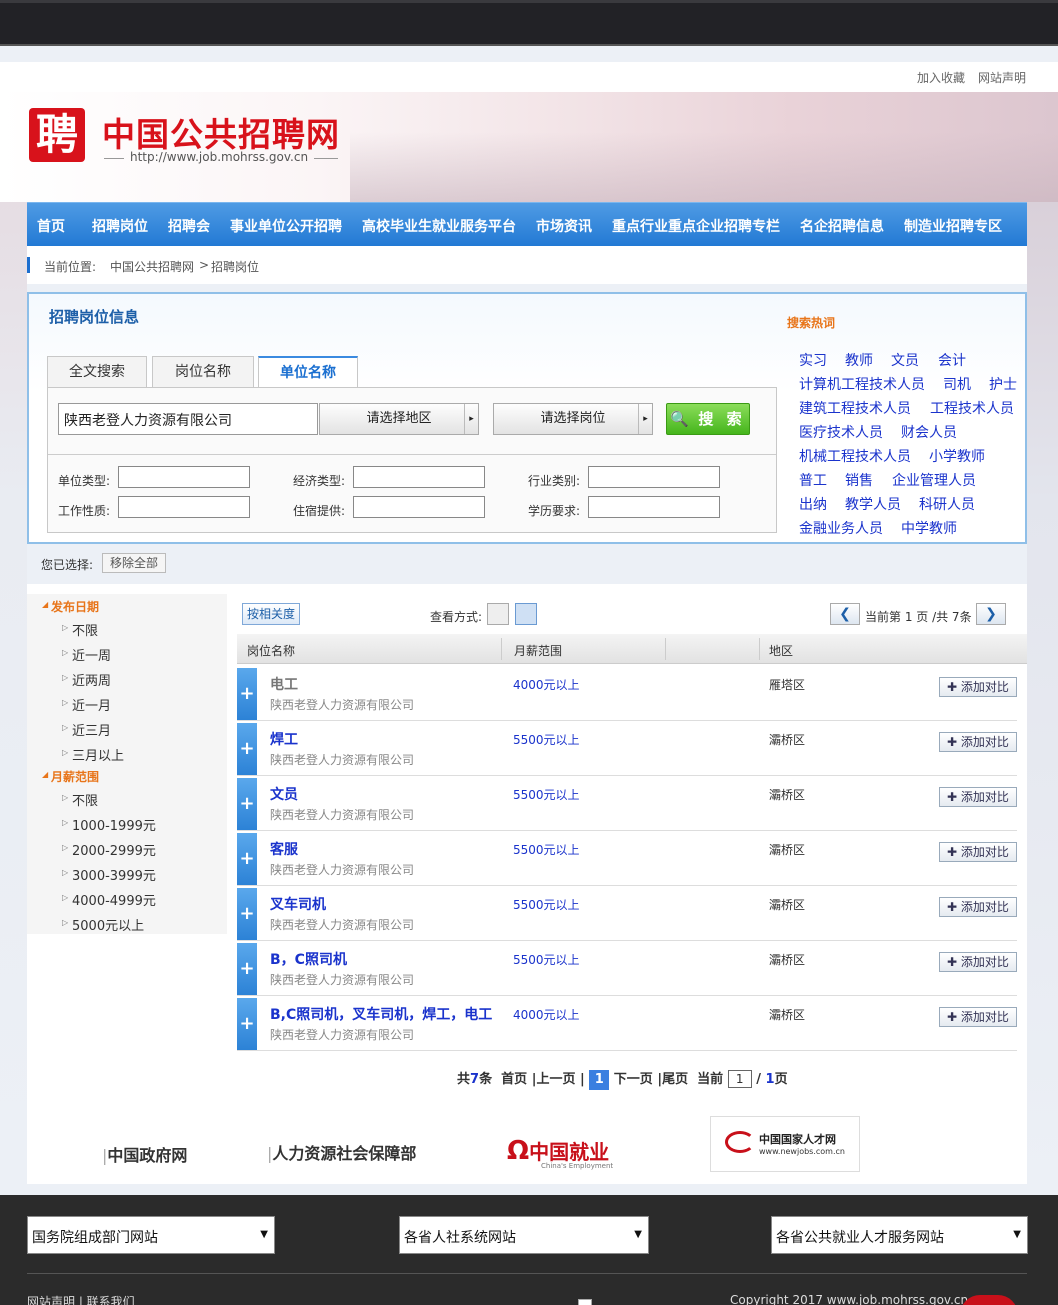 The height and width of the screenshot is (1305, 1058). I want to click on clear-all-button: 移除全部, so click(134, 563).